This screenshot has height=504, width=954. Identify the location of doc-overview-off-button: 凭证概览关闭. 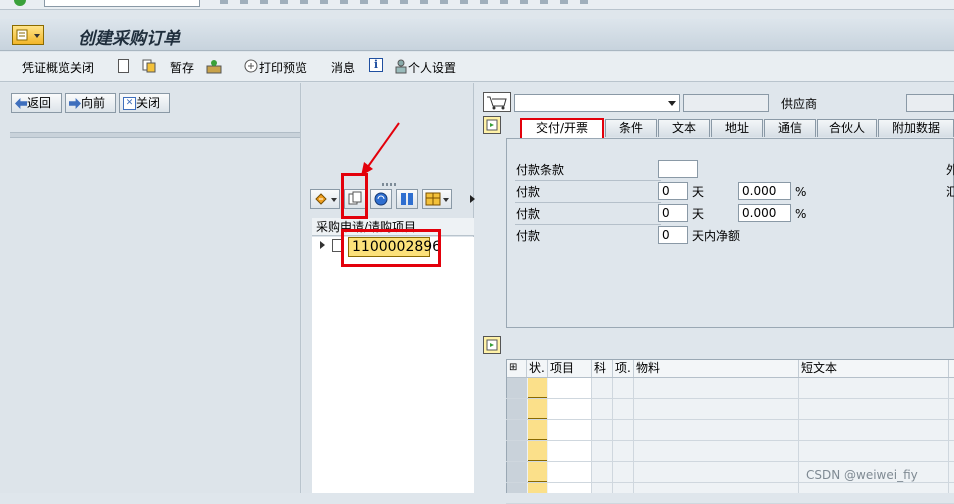
(58, 68).